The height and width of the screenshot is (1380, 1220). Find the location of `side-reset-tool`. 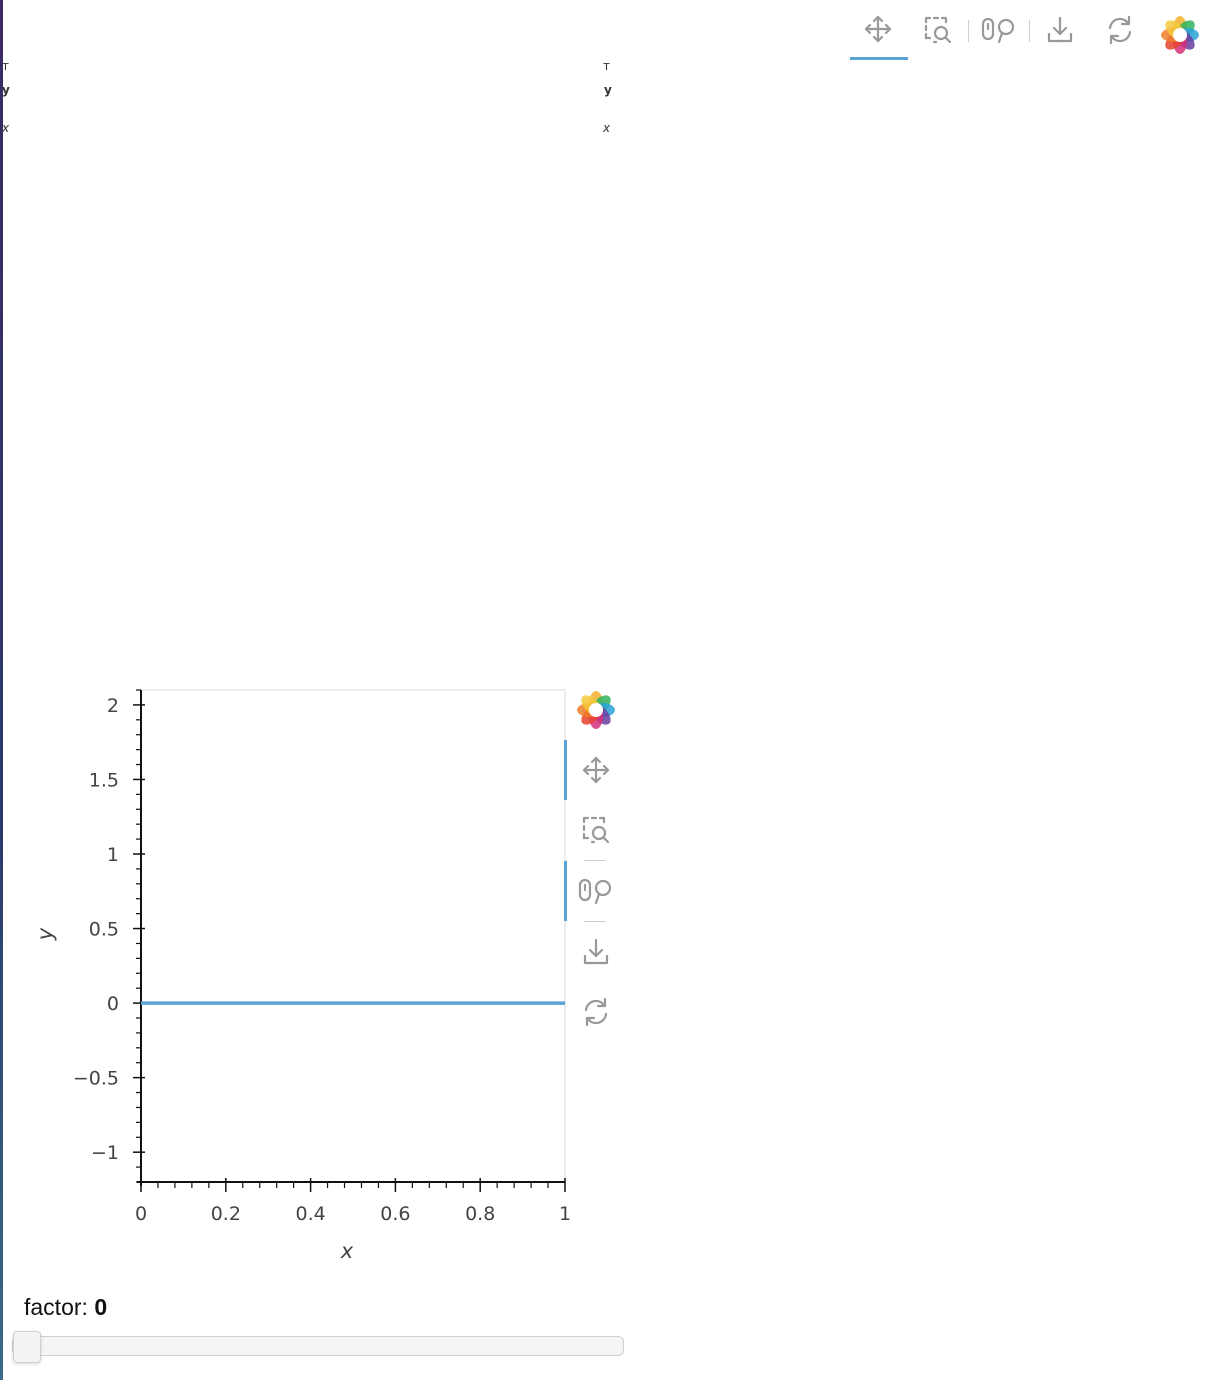

side-reset-tool is located at coordinates (596, 1012).